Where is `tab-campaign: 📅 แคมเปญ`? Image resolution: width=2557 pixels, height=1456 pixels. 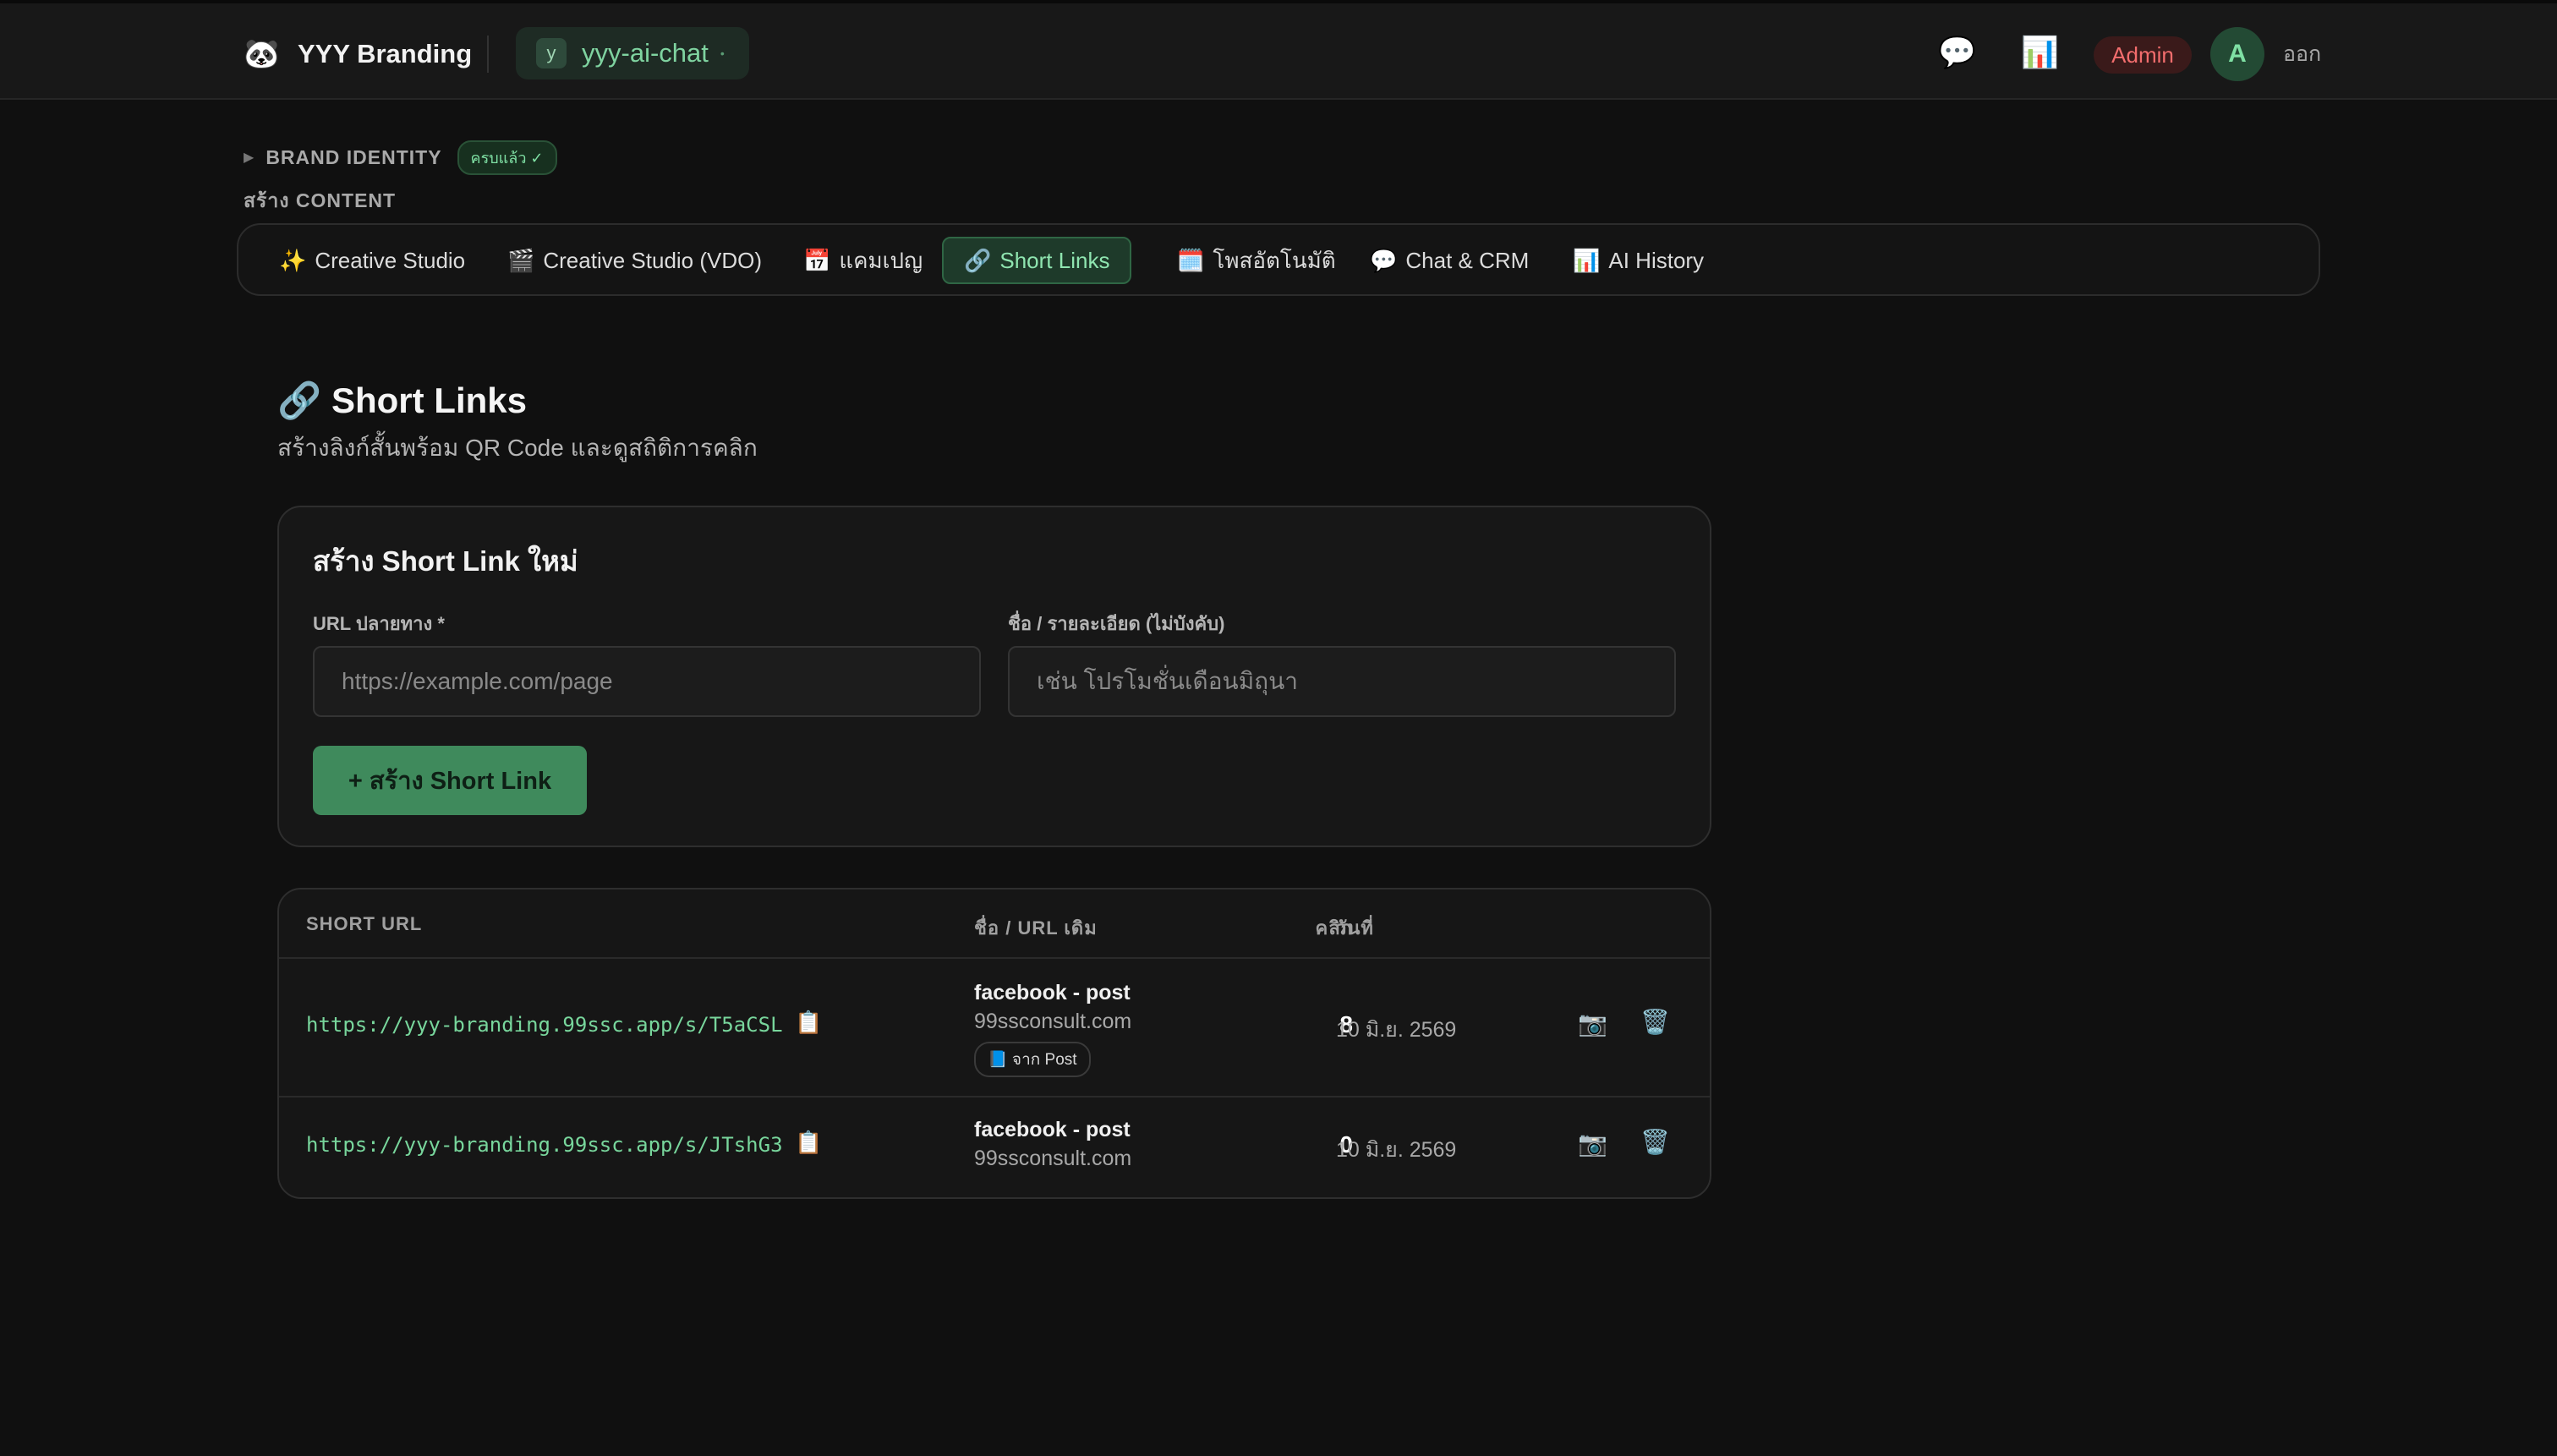 tab-campaign: 📅 แคมเปญ is located at coordinates (863, 260).